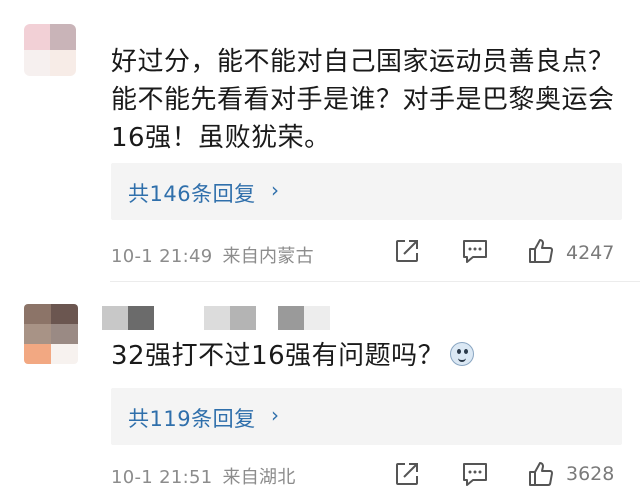 Image resolution: width=640 pixels, height=499 pixels. Describe the element at coordinates (162, 256) in the screenshot. I see `timestamp: 10-1 21:49` at that location.